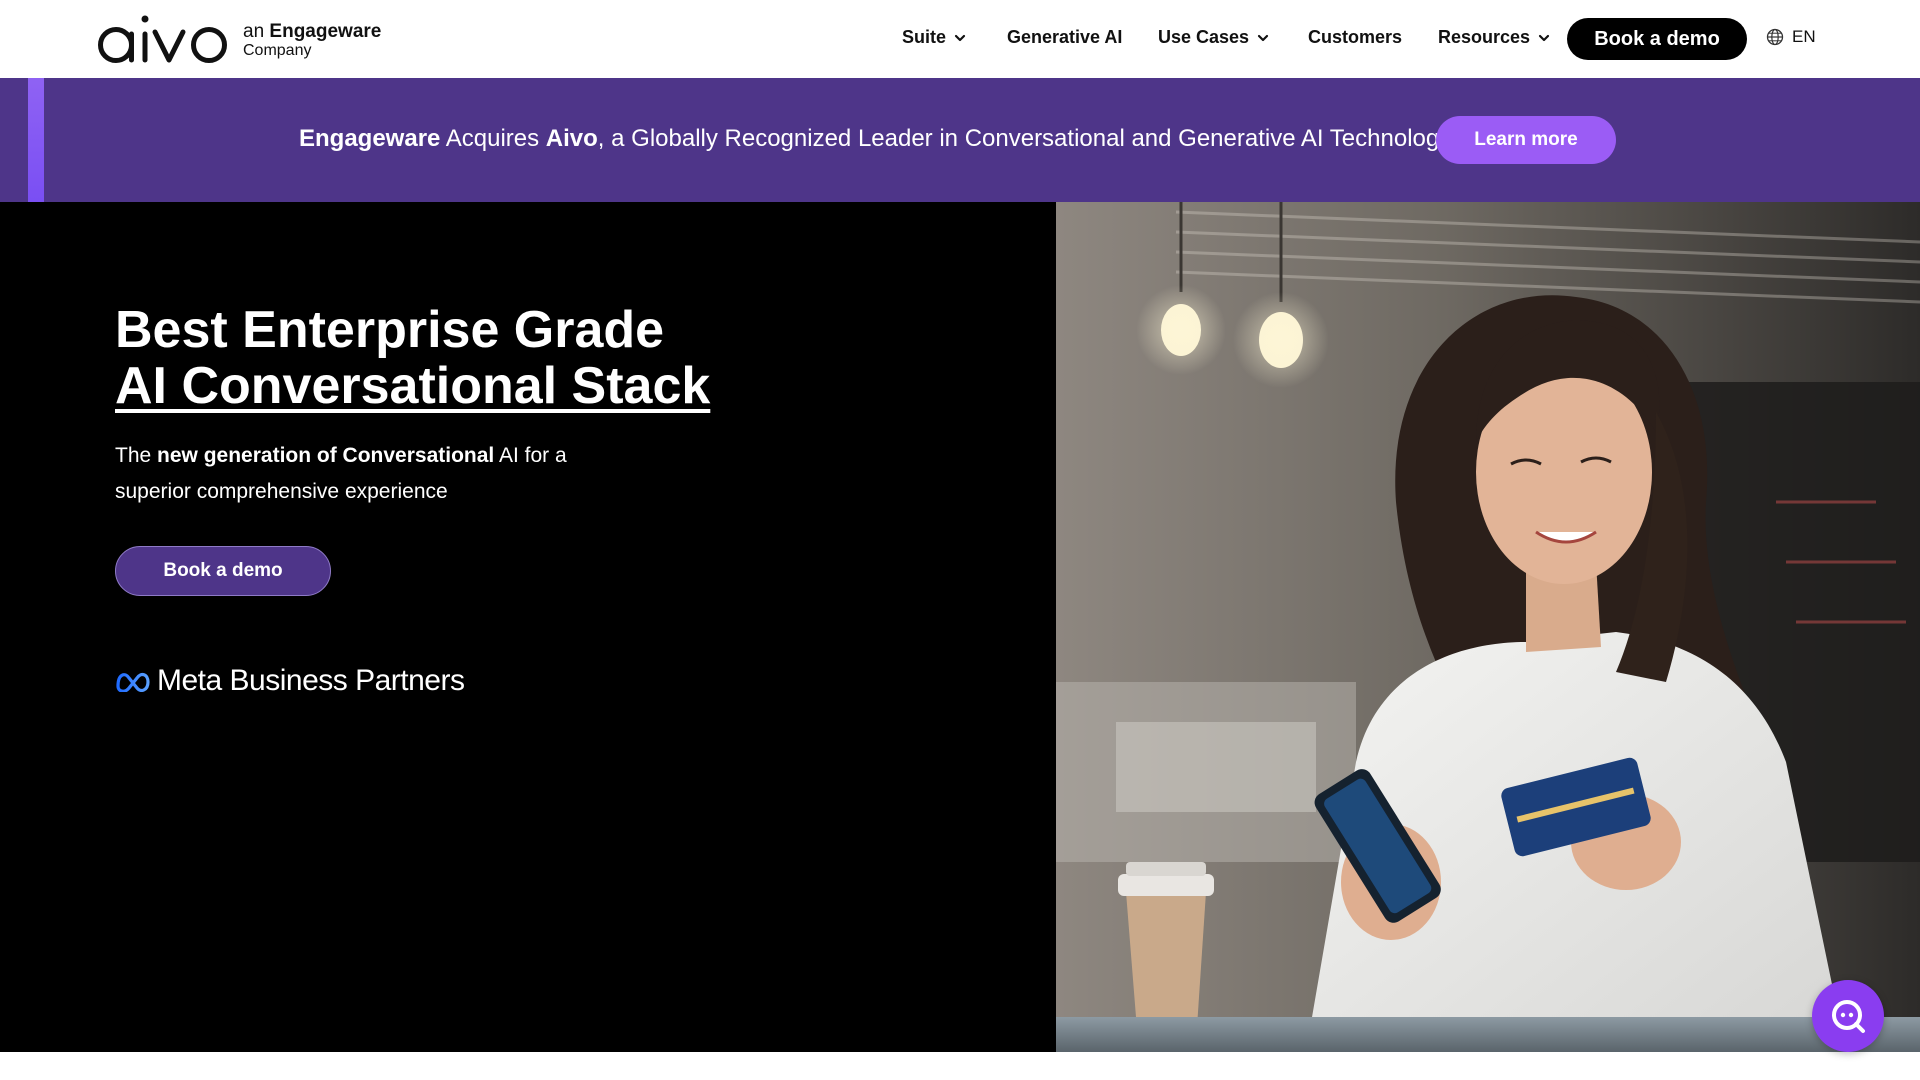  What do you see at coordinates (238, 38) in the screenshot?
I see `company-logo: an Engageware Company` at bounding box center [238, 38].